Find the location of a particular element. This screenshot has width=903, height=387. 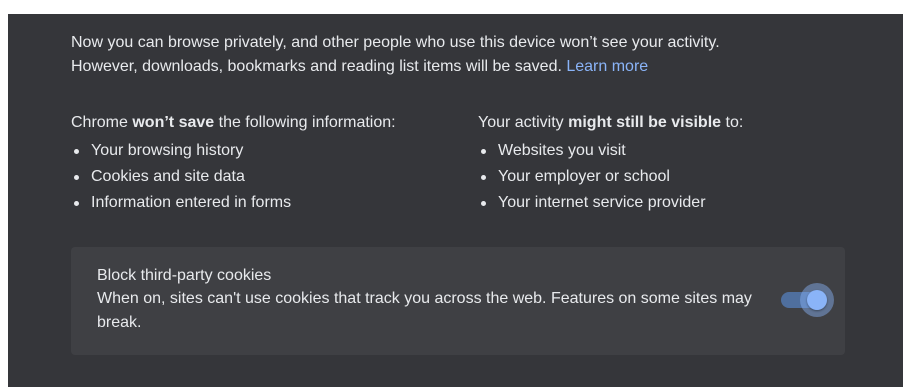

list-item: Websites you visit is located at coordinates (668, 151).